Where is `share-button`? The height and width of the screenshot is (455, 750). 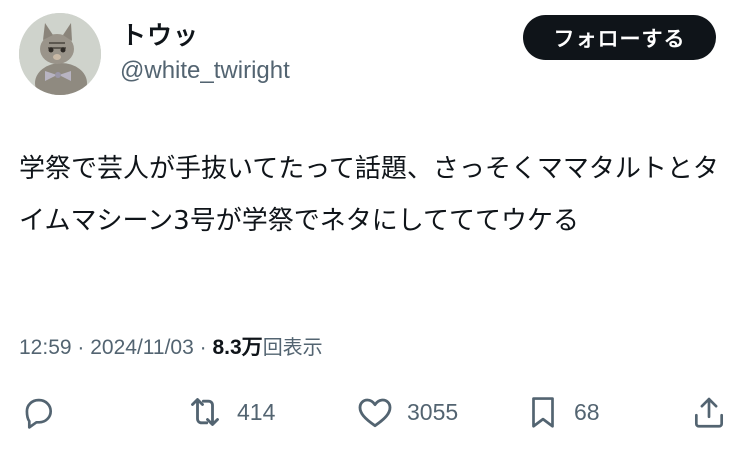
share-button is located at coordinates (709, 412).